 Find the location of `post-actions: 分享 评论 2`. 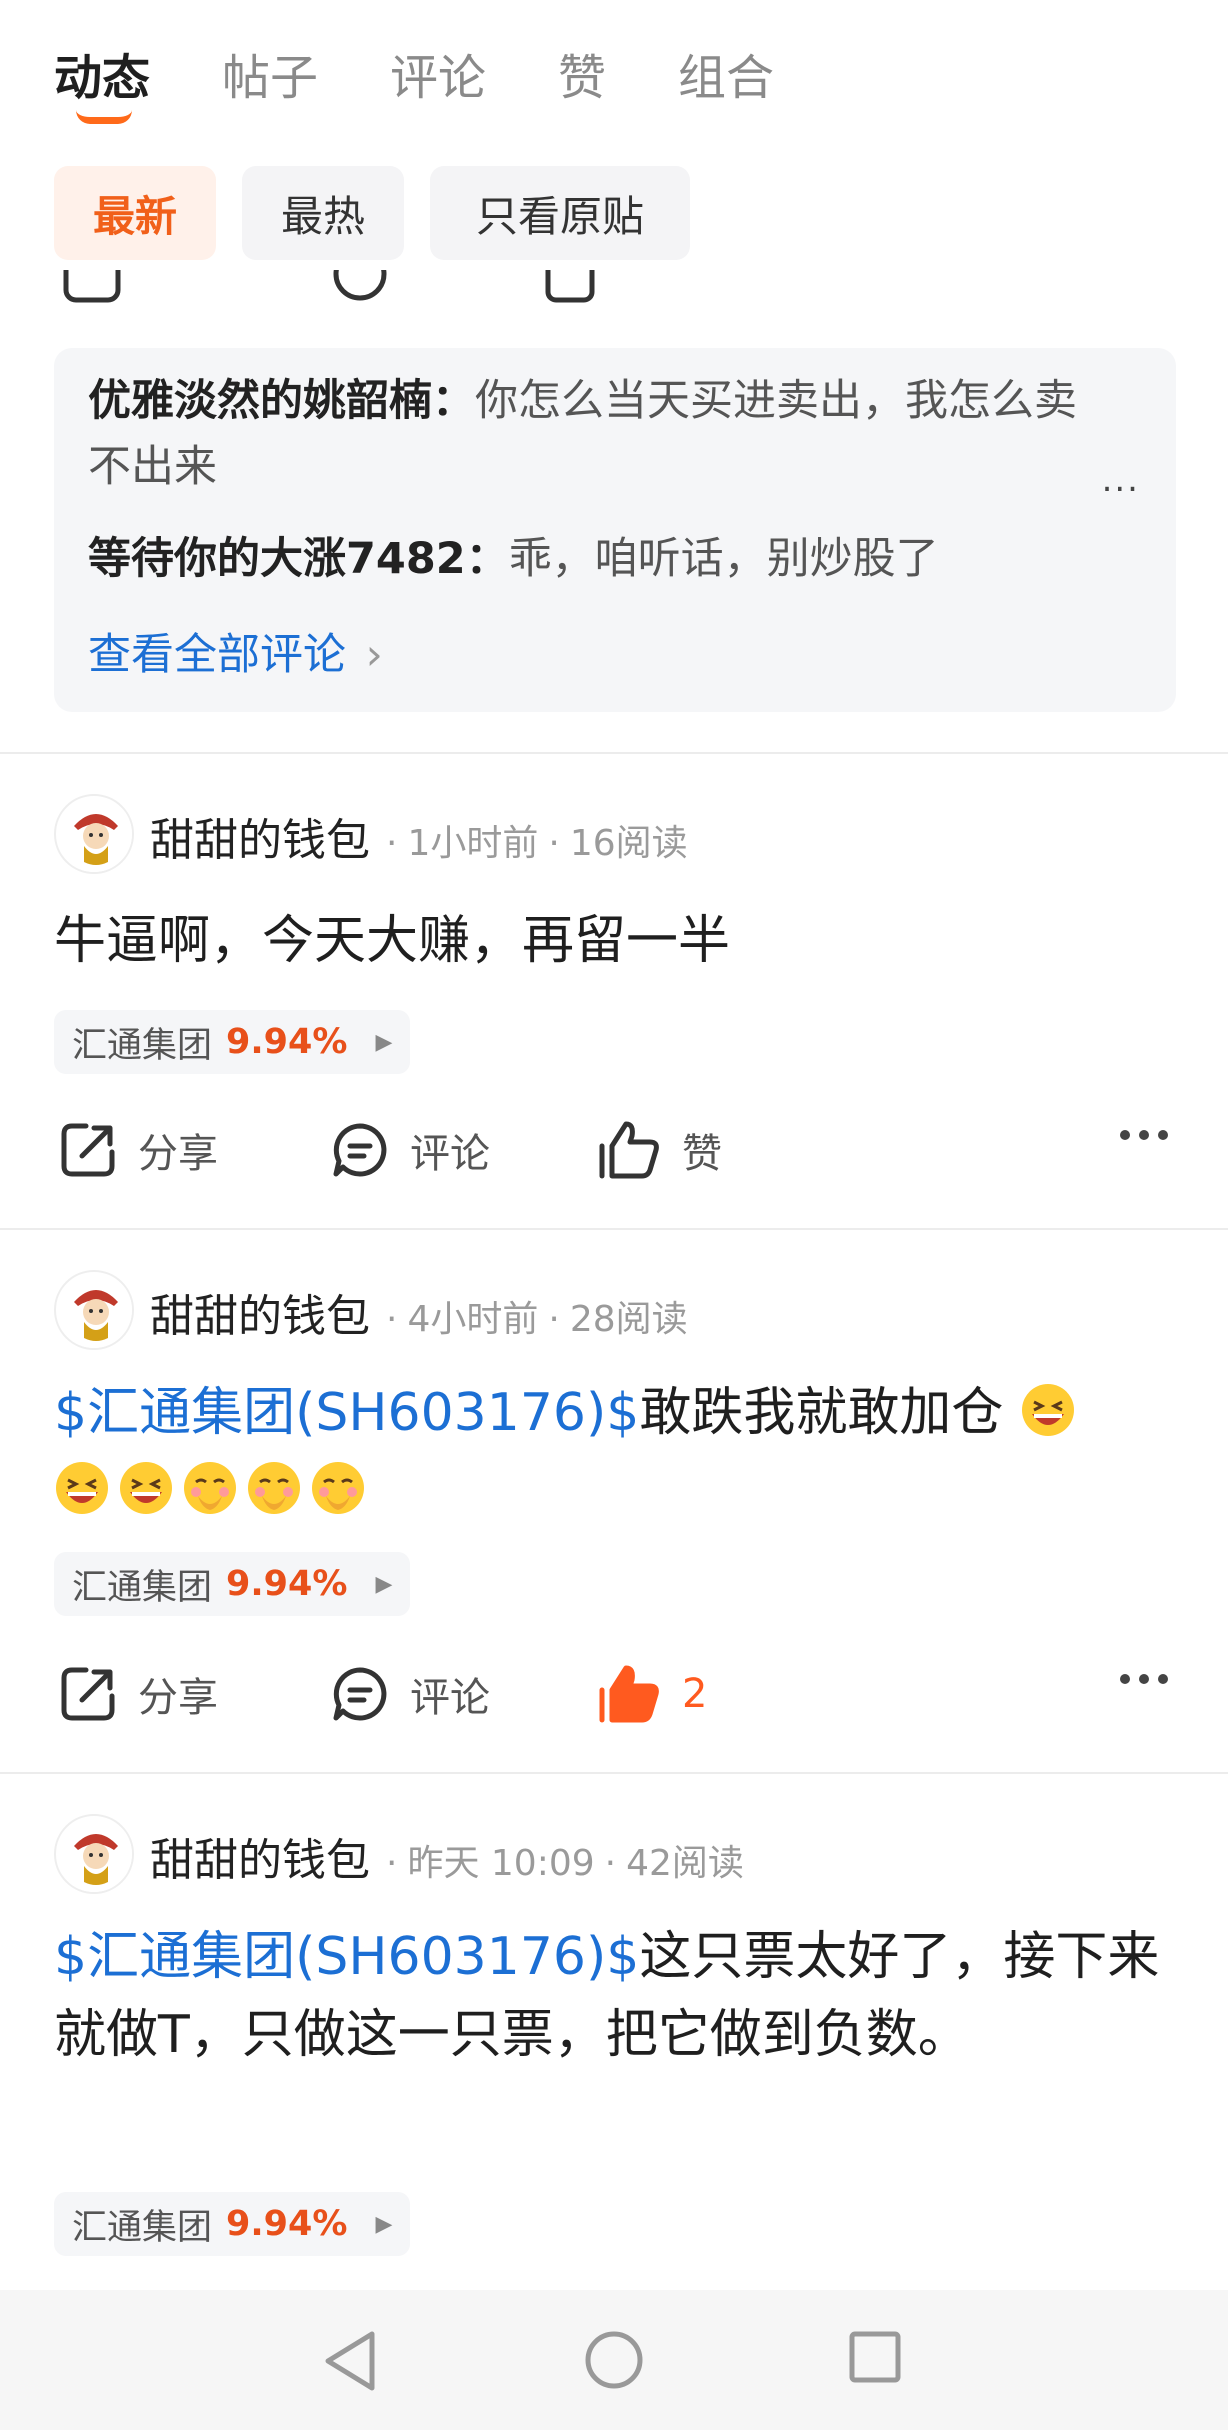

post-actions: 分享 评论 2 is located at coordinates (614, 1694).